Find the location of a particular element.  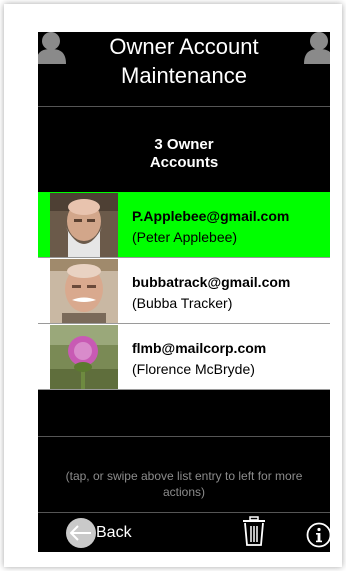

page-title: Owner Account Maintenance is located at coordinates (184, 61).